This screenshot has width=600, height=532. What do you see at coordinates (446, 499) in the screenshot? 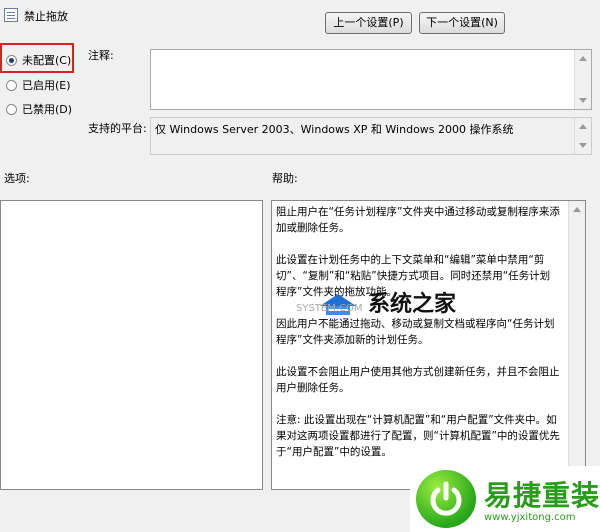
I see `power-logo-icon` at bounding box center [446, 499].